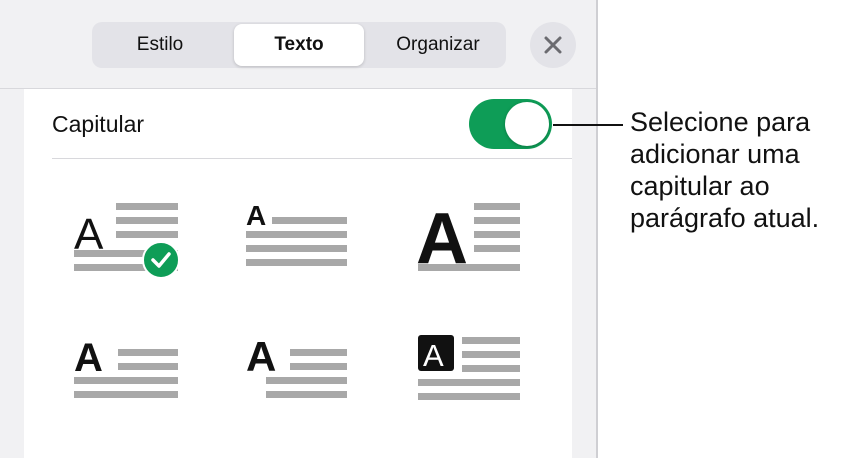 This screenshot has height=458, width=843. I want to click on drop-cap-style-5: A, so click(299, 373).